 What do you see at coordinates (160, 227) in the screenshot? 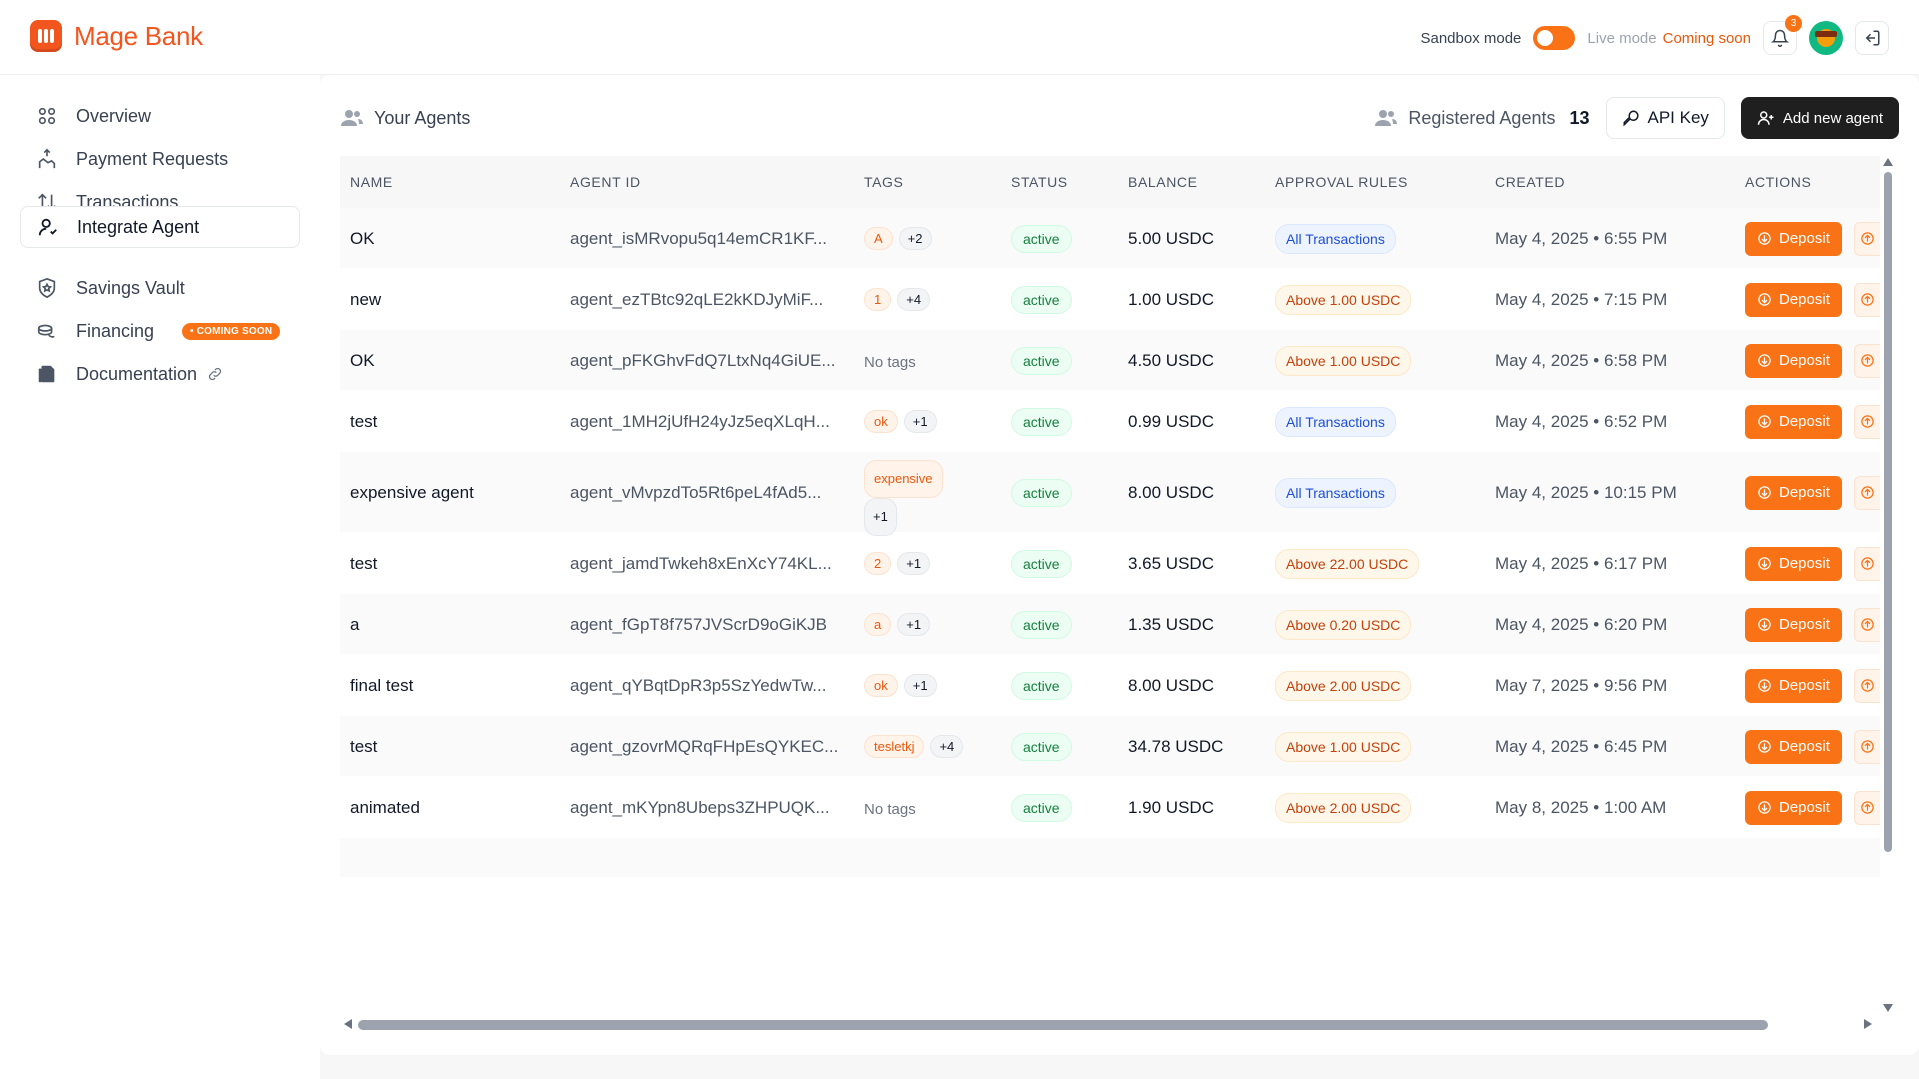
I see `sidebar-item-integrate-agent: Integrate Agent` at bounding box center [160, 227].